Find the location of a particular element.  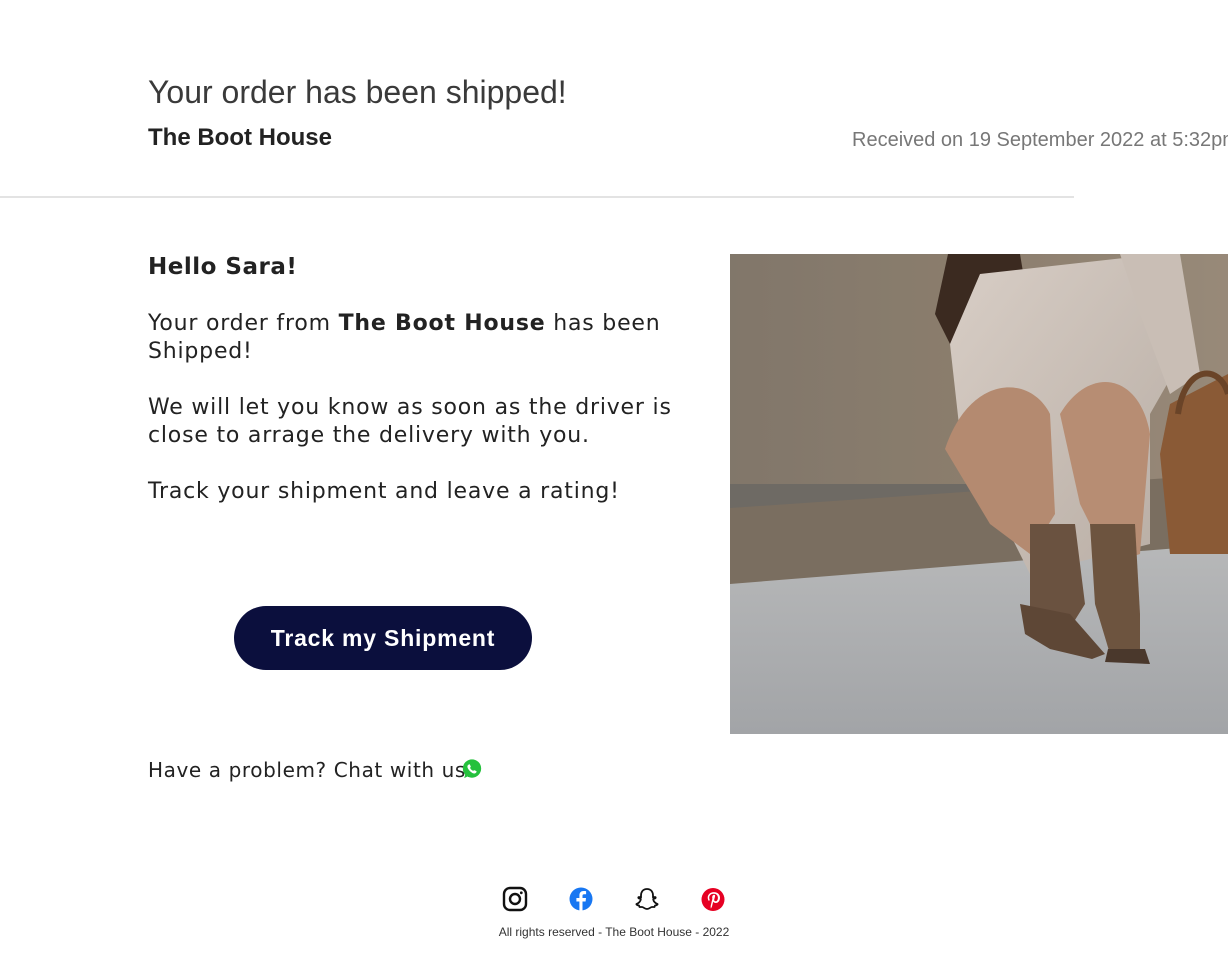

sender-name: The Boot House is located at coordinates (240, 137).